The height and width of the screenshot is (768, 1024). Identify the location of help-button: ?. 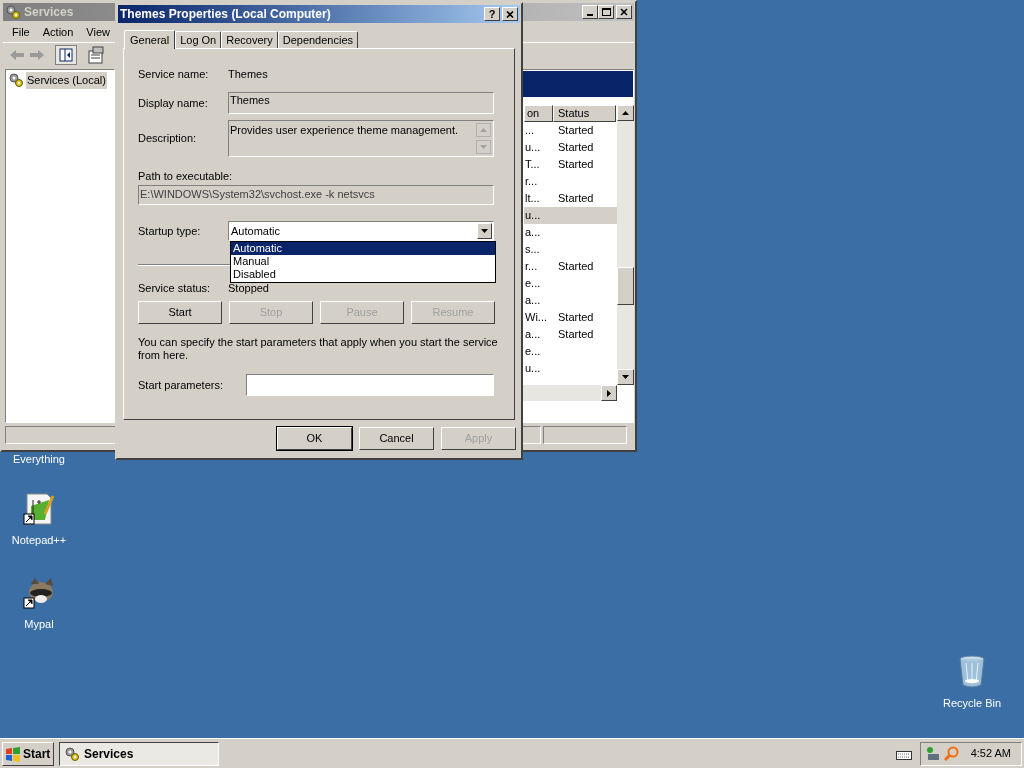
(492, 14).